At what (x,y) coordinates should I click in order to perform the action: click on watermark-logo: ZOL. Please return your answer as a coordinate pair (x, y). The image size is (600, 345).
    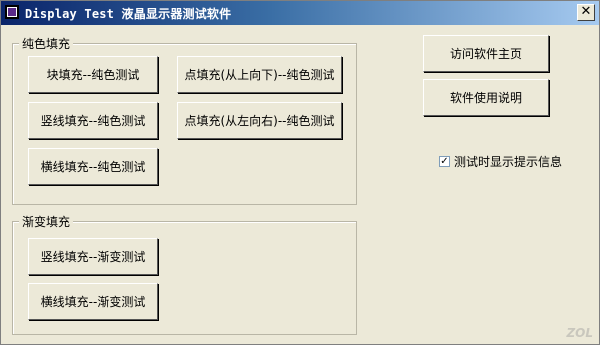
    Looking at the image, I should click on (579, 333).